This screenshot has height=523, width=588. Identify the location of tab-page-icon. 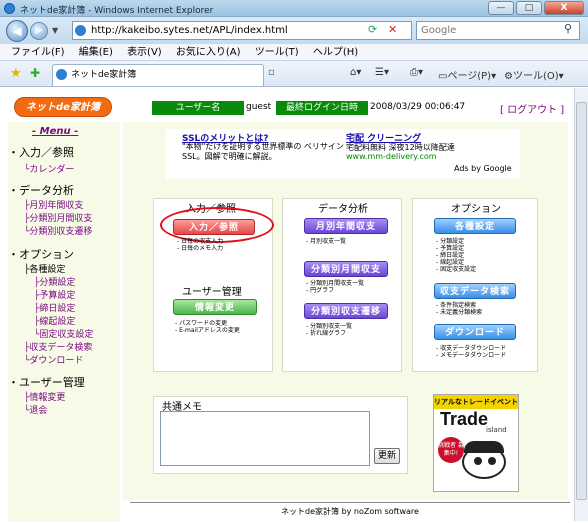
(61, 74).